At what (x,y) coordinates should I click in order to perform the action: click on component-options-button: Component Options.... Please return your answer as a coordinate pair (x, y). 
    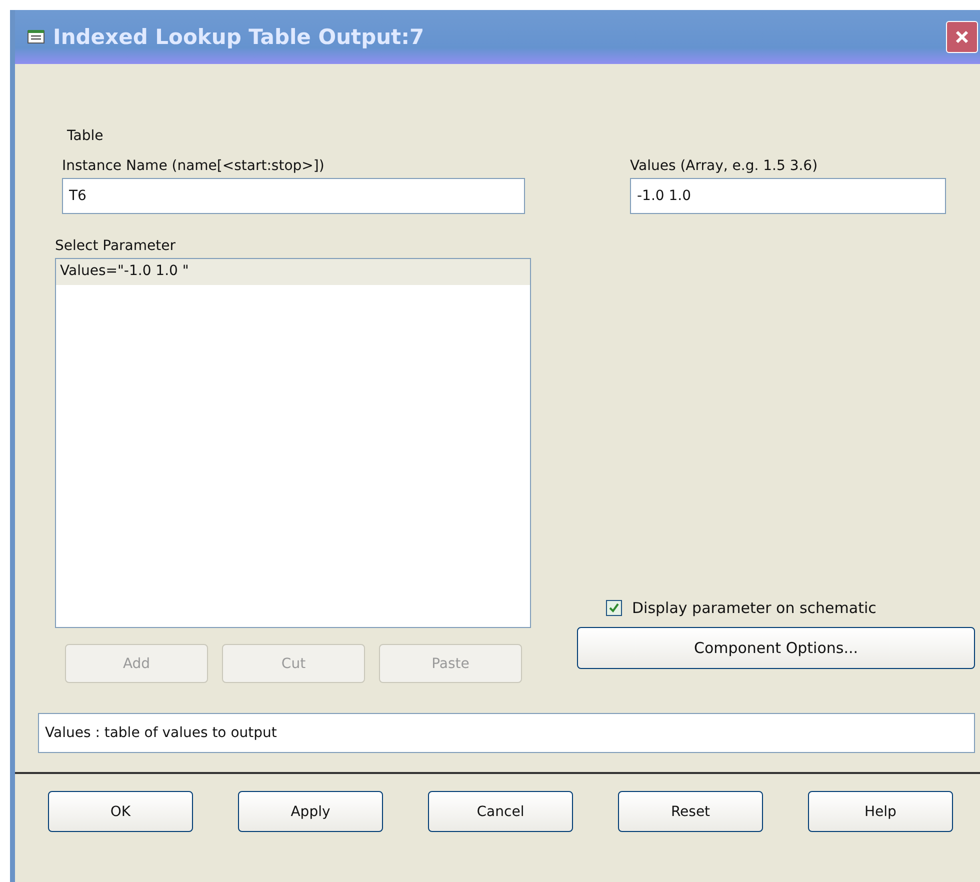
    Looking at the image, I should click on (776, 648).